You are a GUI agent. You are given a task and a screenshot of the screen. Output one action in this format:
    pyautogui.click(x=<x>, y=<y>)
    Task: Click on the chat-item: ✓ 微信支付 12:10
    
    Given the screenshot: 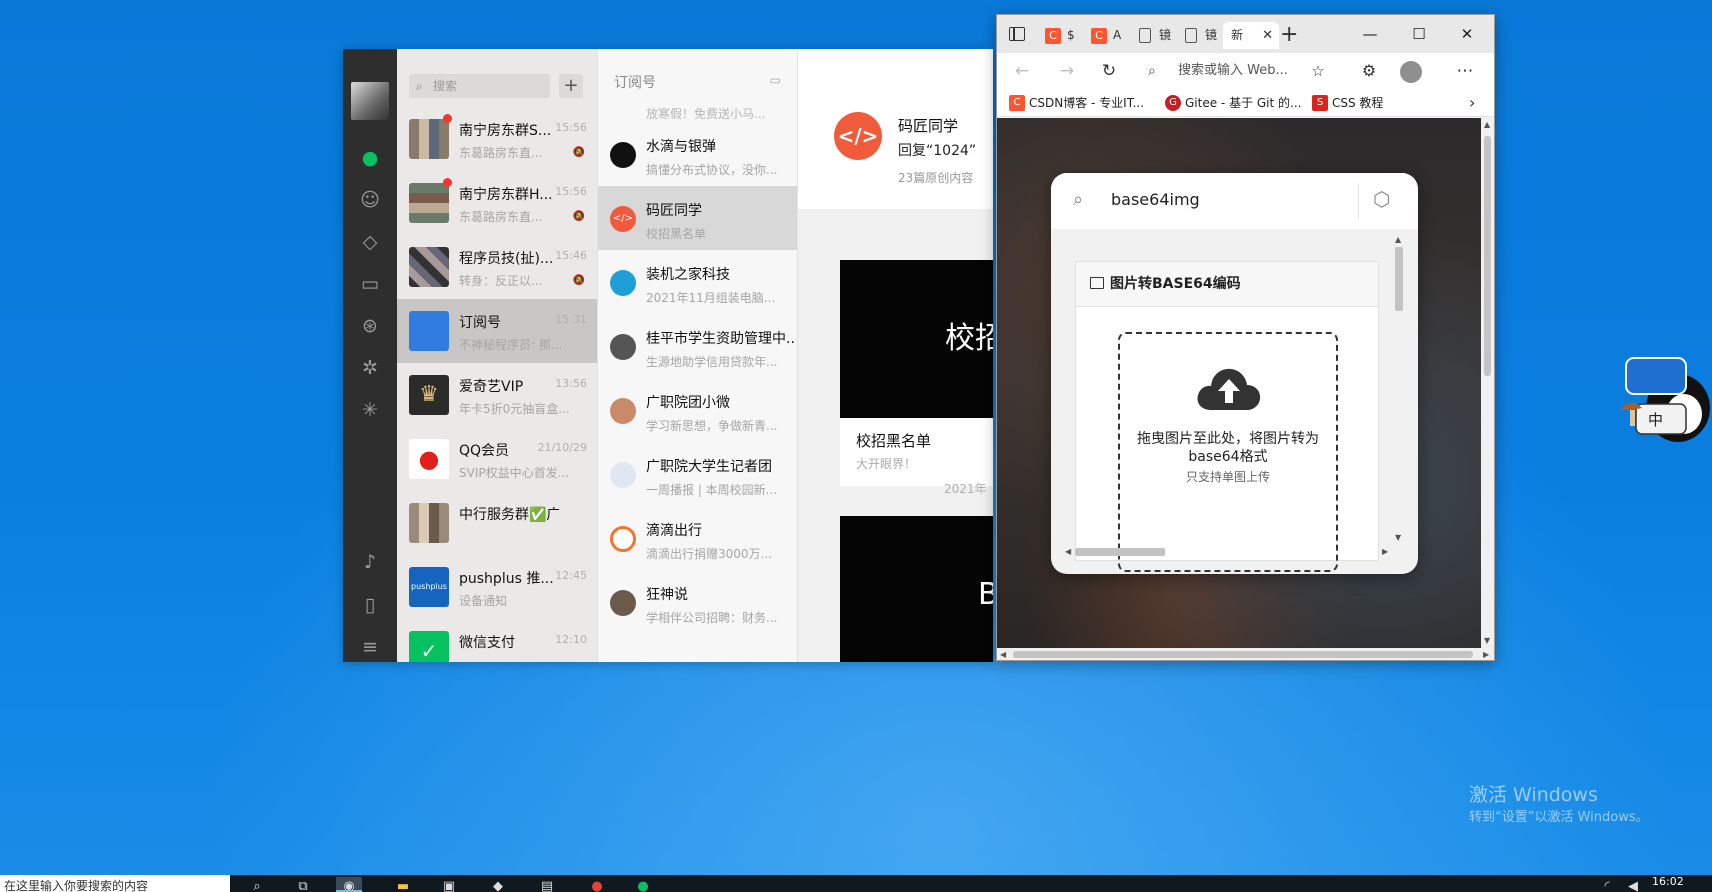 What is the action you would take?
    pyautogui.click(x=497, y=640)
    